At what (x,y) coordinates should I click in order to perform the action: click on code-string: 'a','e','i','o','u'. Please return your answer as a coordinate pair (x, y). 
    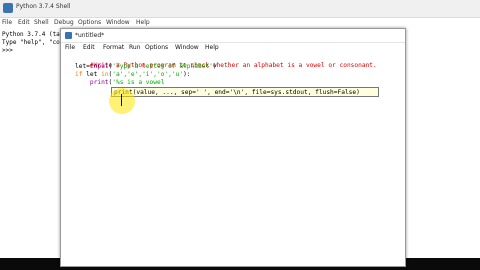
    Looking at the image, I should click on (148, 74).